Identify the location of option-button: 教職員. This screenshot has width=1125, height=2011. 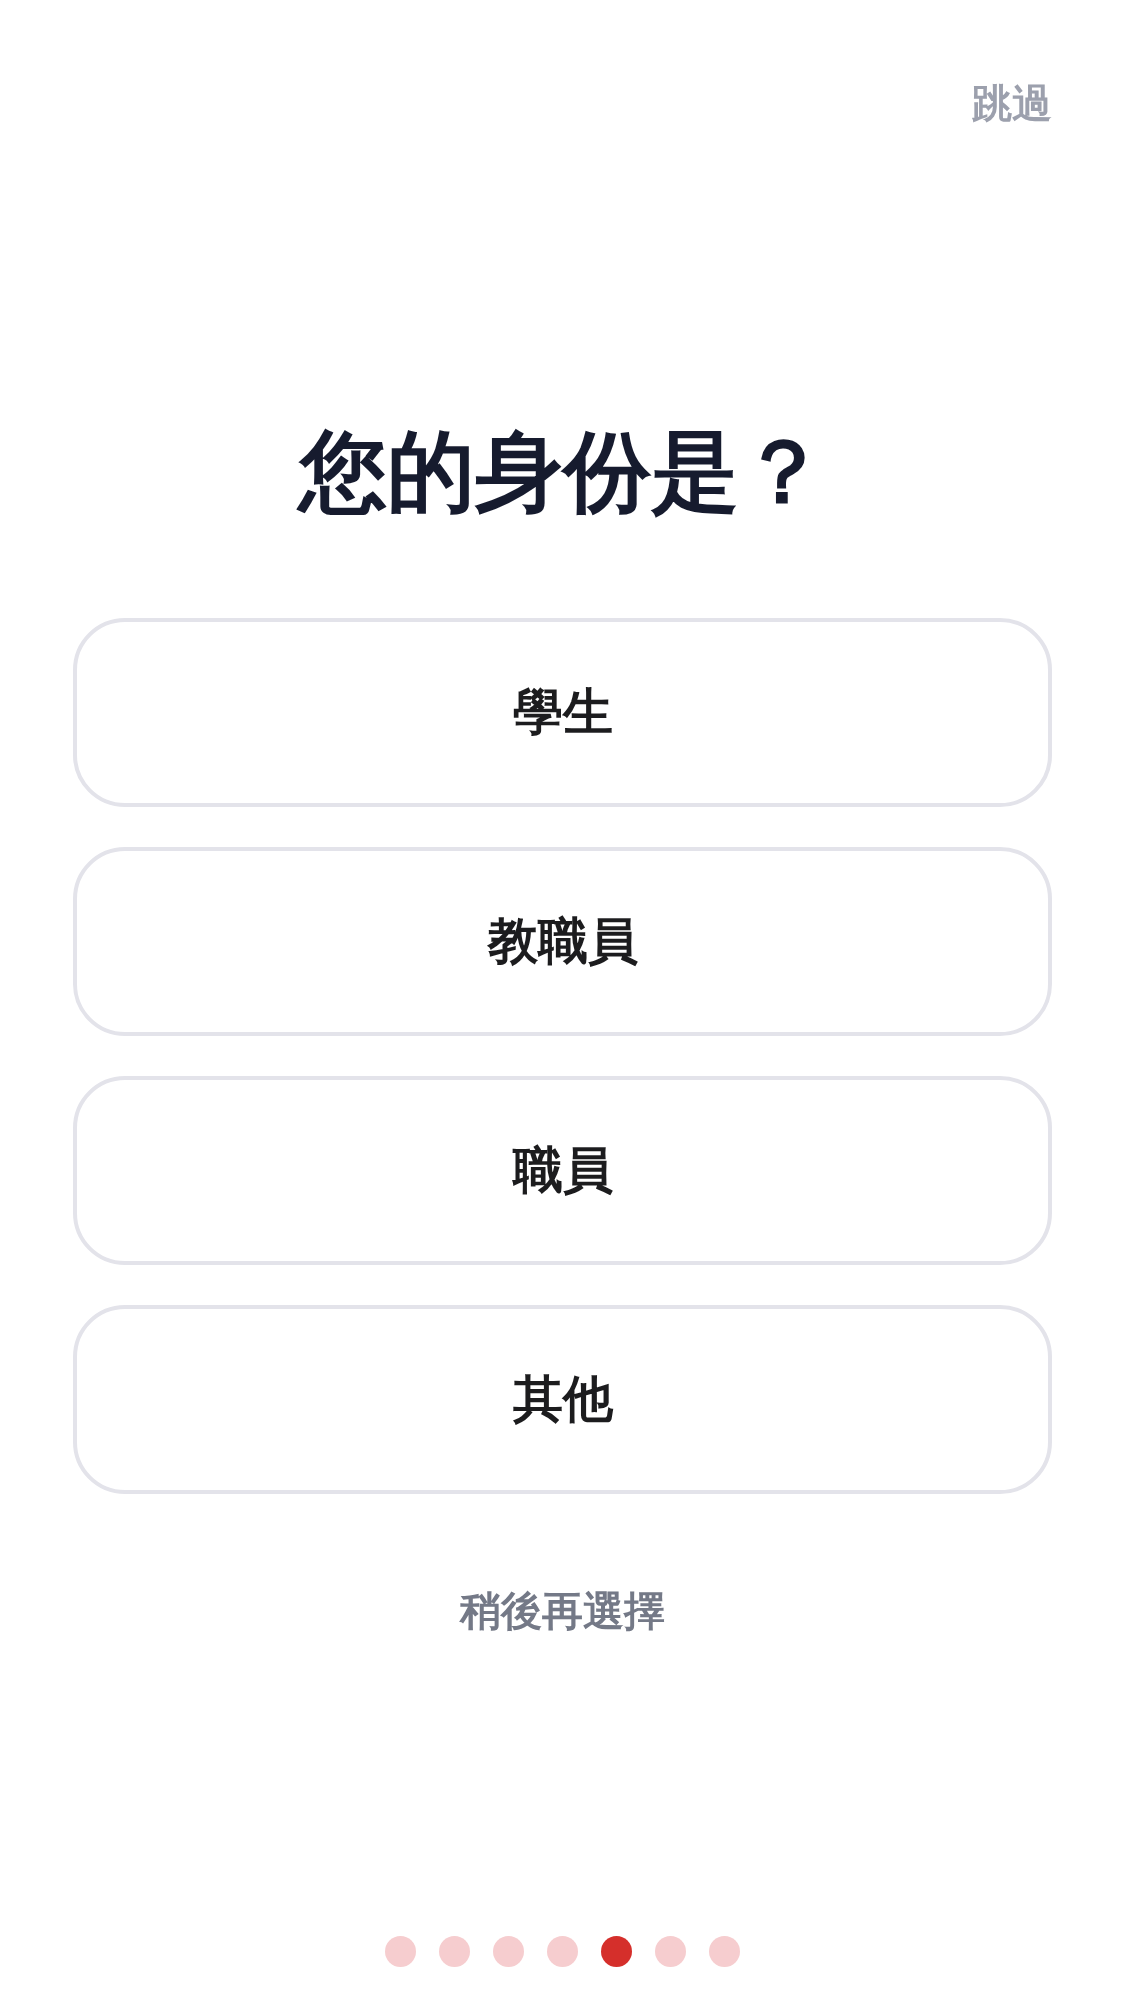
(562, 942).